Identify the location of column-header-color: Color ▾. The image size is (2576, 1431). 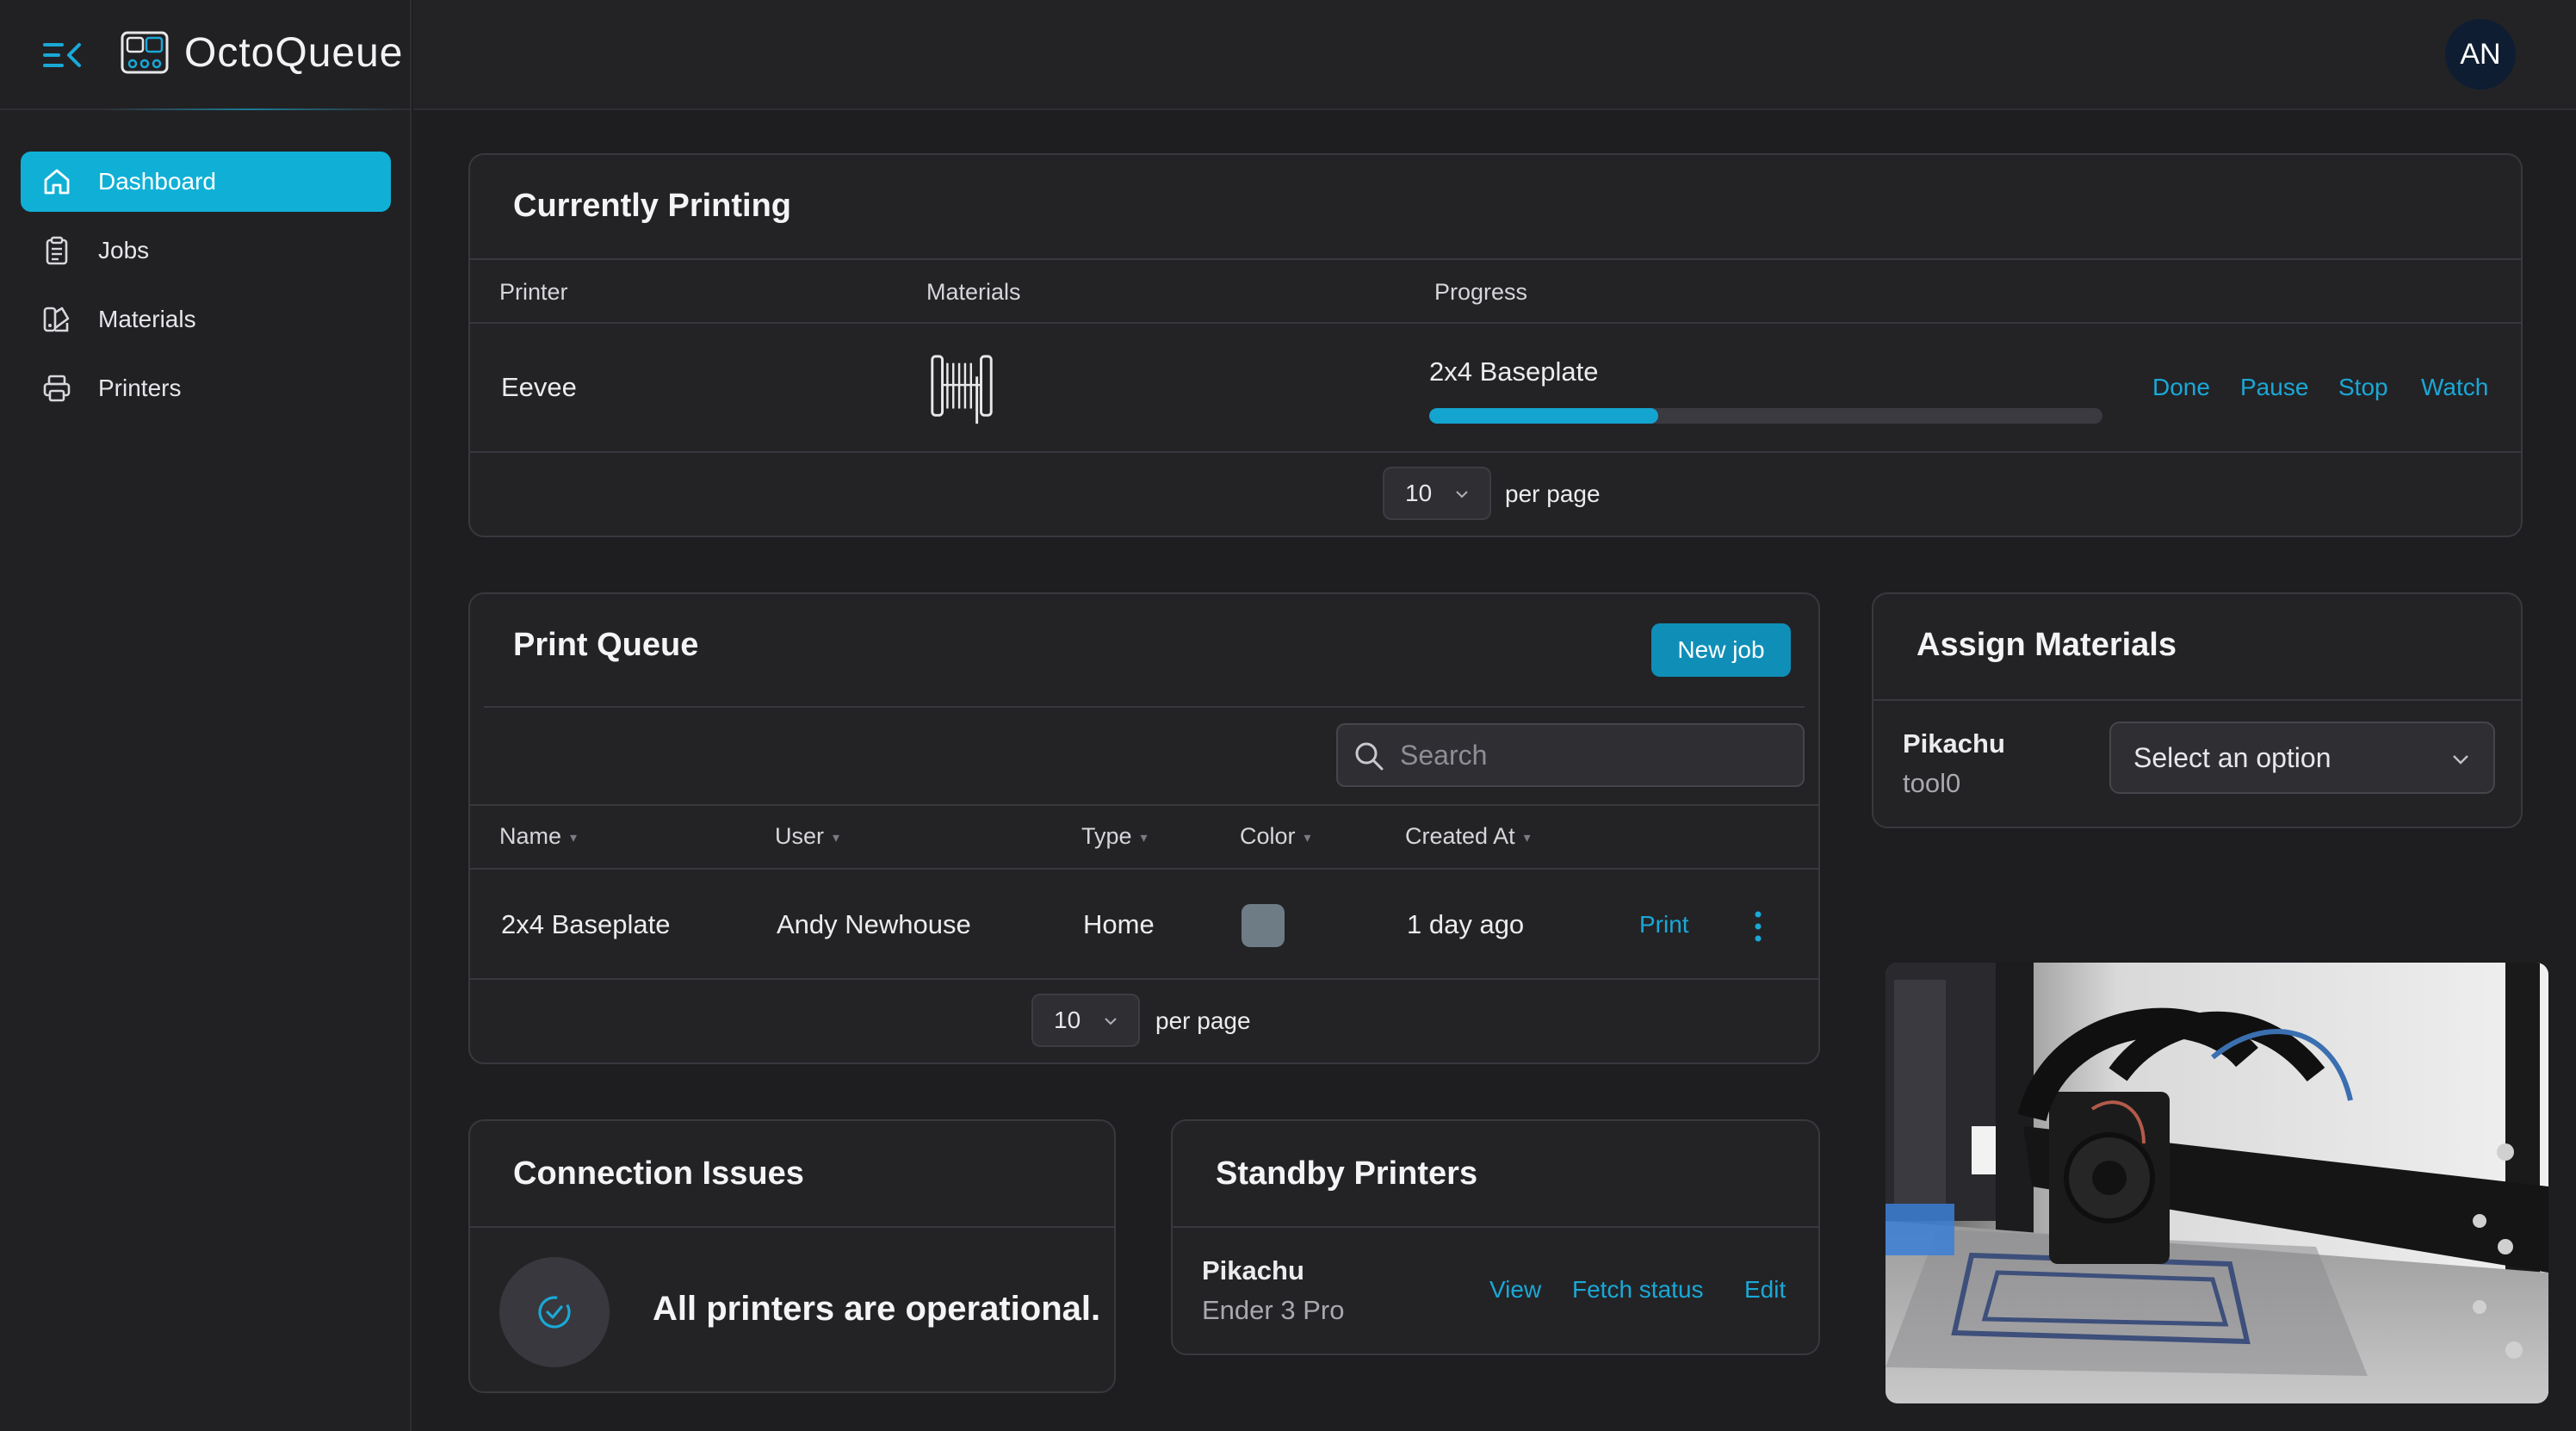
(1275, 837).